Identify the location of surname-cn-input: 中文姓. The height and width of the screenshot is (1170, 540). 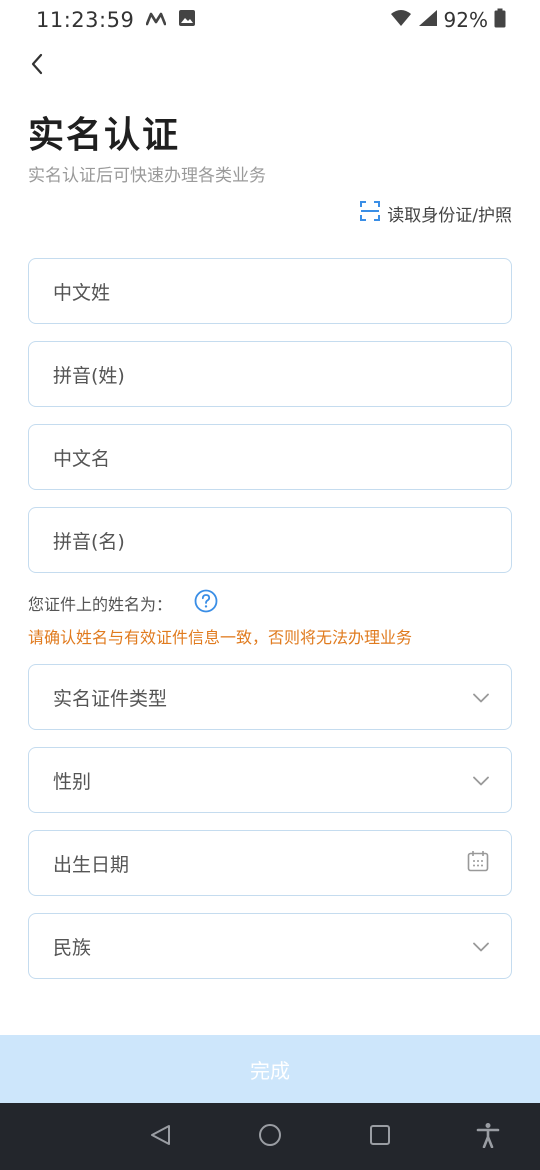
(270, 291).